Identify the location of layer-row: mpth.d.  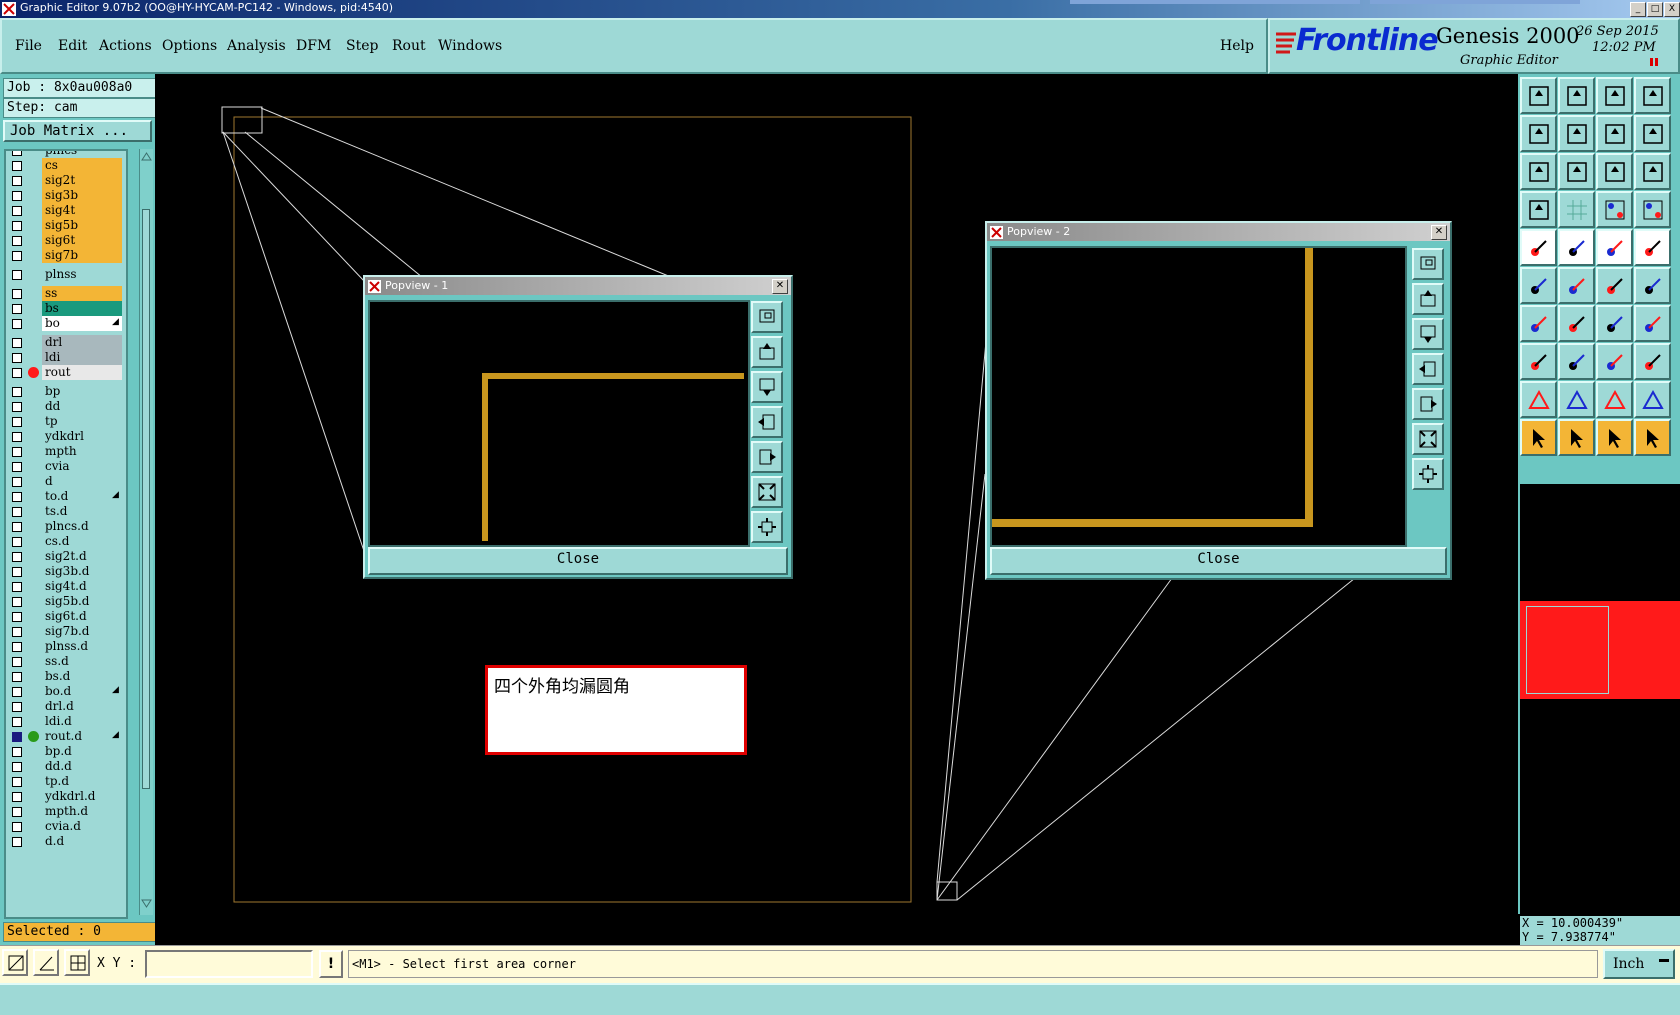
(64, 811).